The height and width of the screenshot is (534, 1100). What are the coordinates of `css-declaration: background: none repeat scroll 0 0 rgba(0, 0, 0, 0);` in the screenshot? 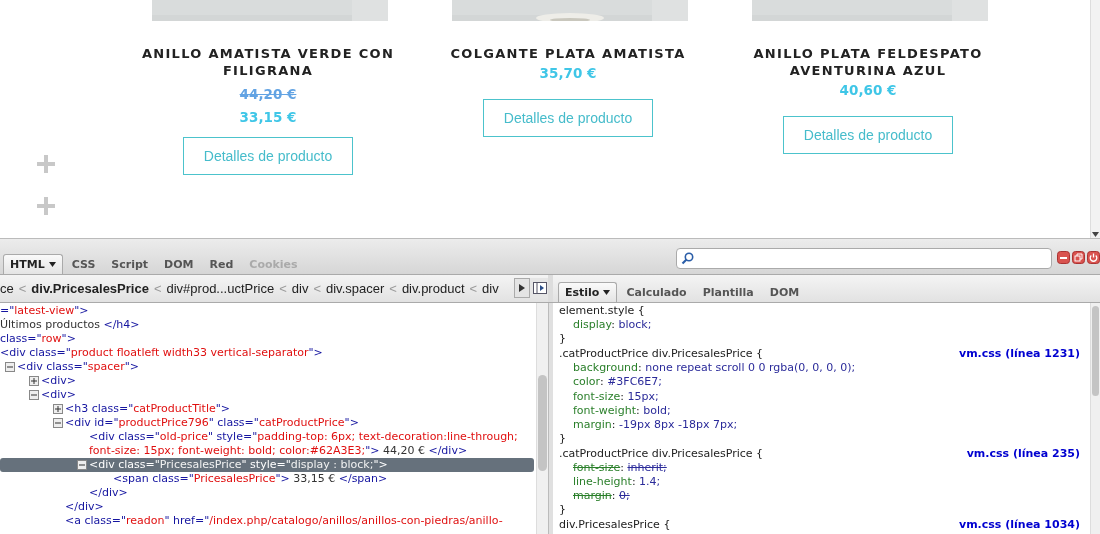 It's located at (714, 368).